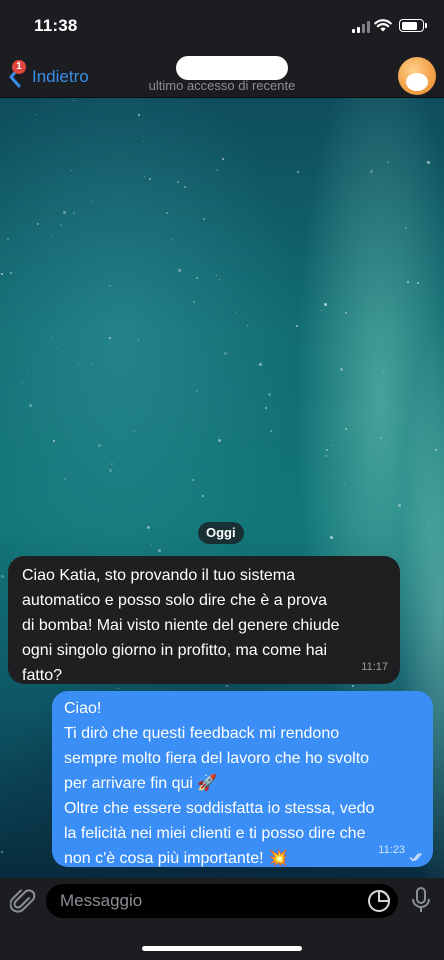  Describe the element at coordinates (417, 82) in the screenshot. I see `avatar-redaction` at that location.